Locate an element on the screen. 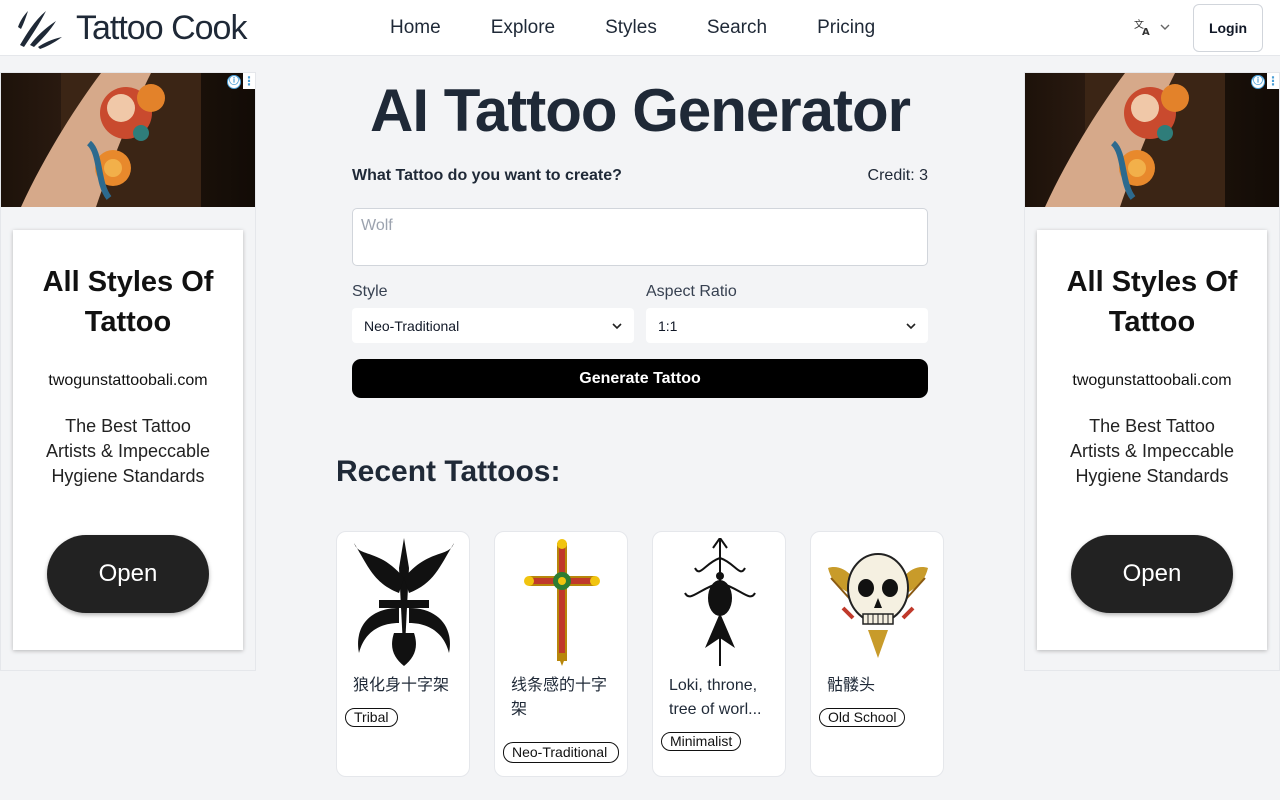 This screenshot has width=1280, height=800. tattoo-card: 骷髅头 Old School is located at coordinates (877, 654).